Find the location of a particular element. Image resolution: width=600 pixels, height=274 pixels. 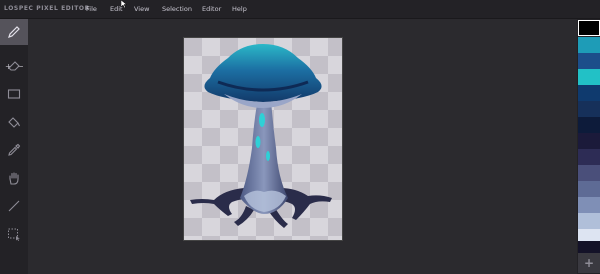

pan-tool is located at coordinates (14, 178).